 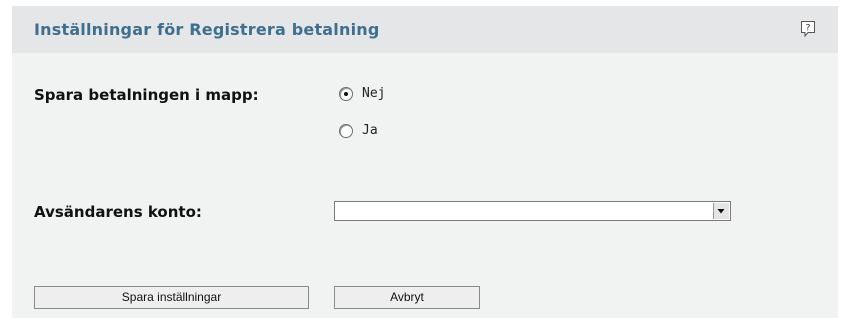 I want to click on radio-nej, so click(x=346, y=94).